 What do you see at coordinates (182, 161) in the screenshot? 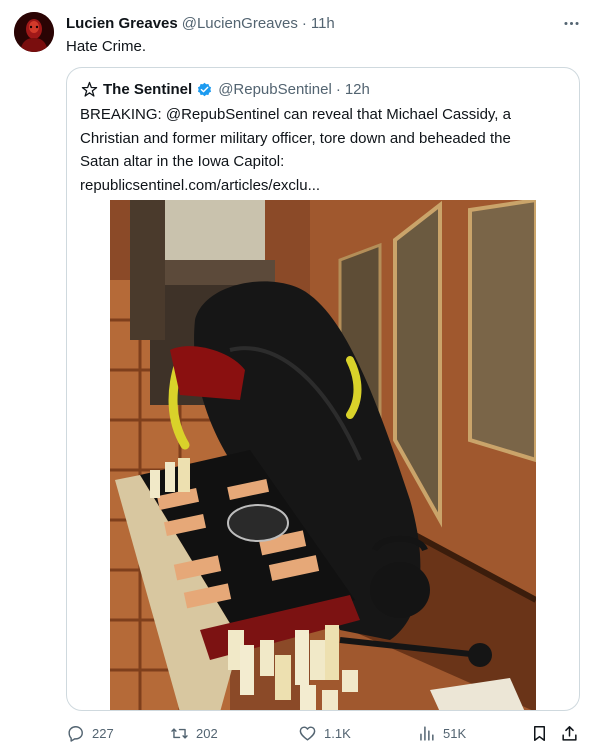
I see `quoted-text-line: Satan altar in the Iowa Capitol:` at bounding box center [182, 161].